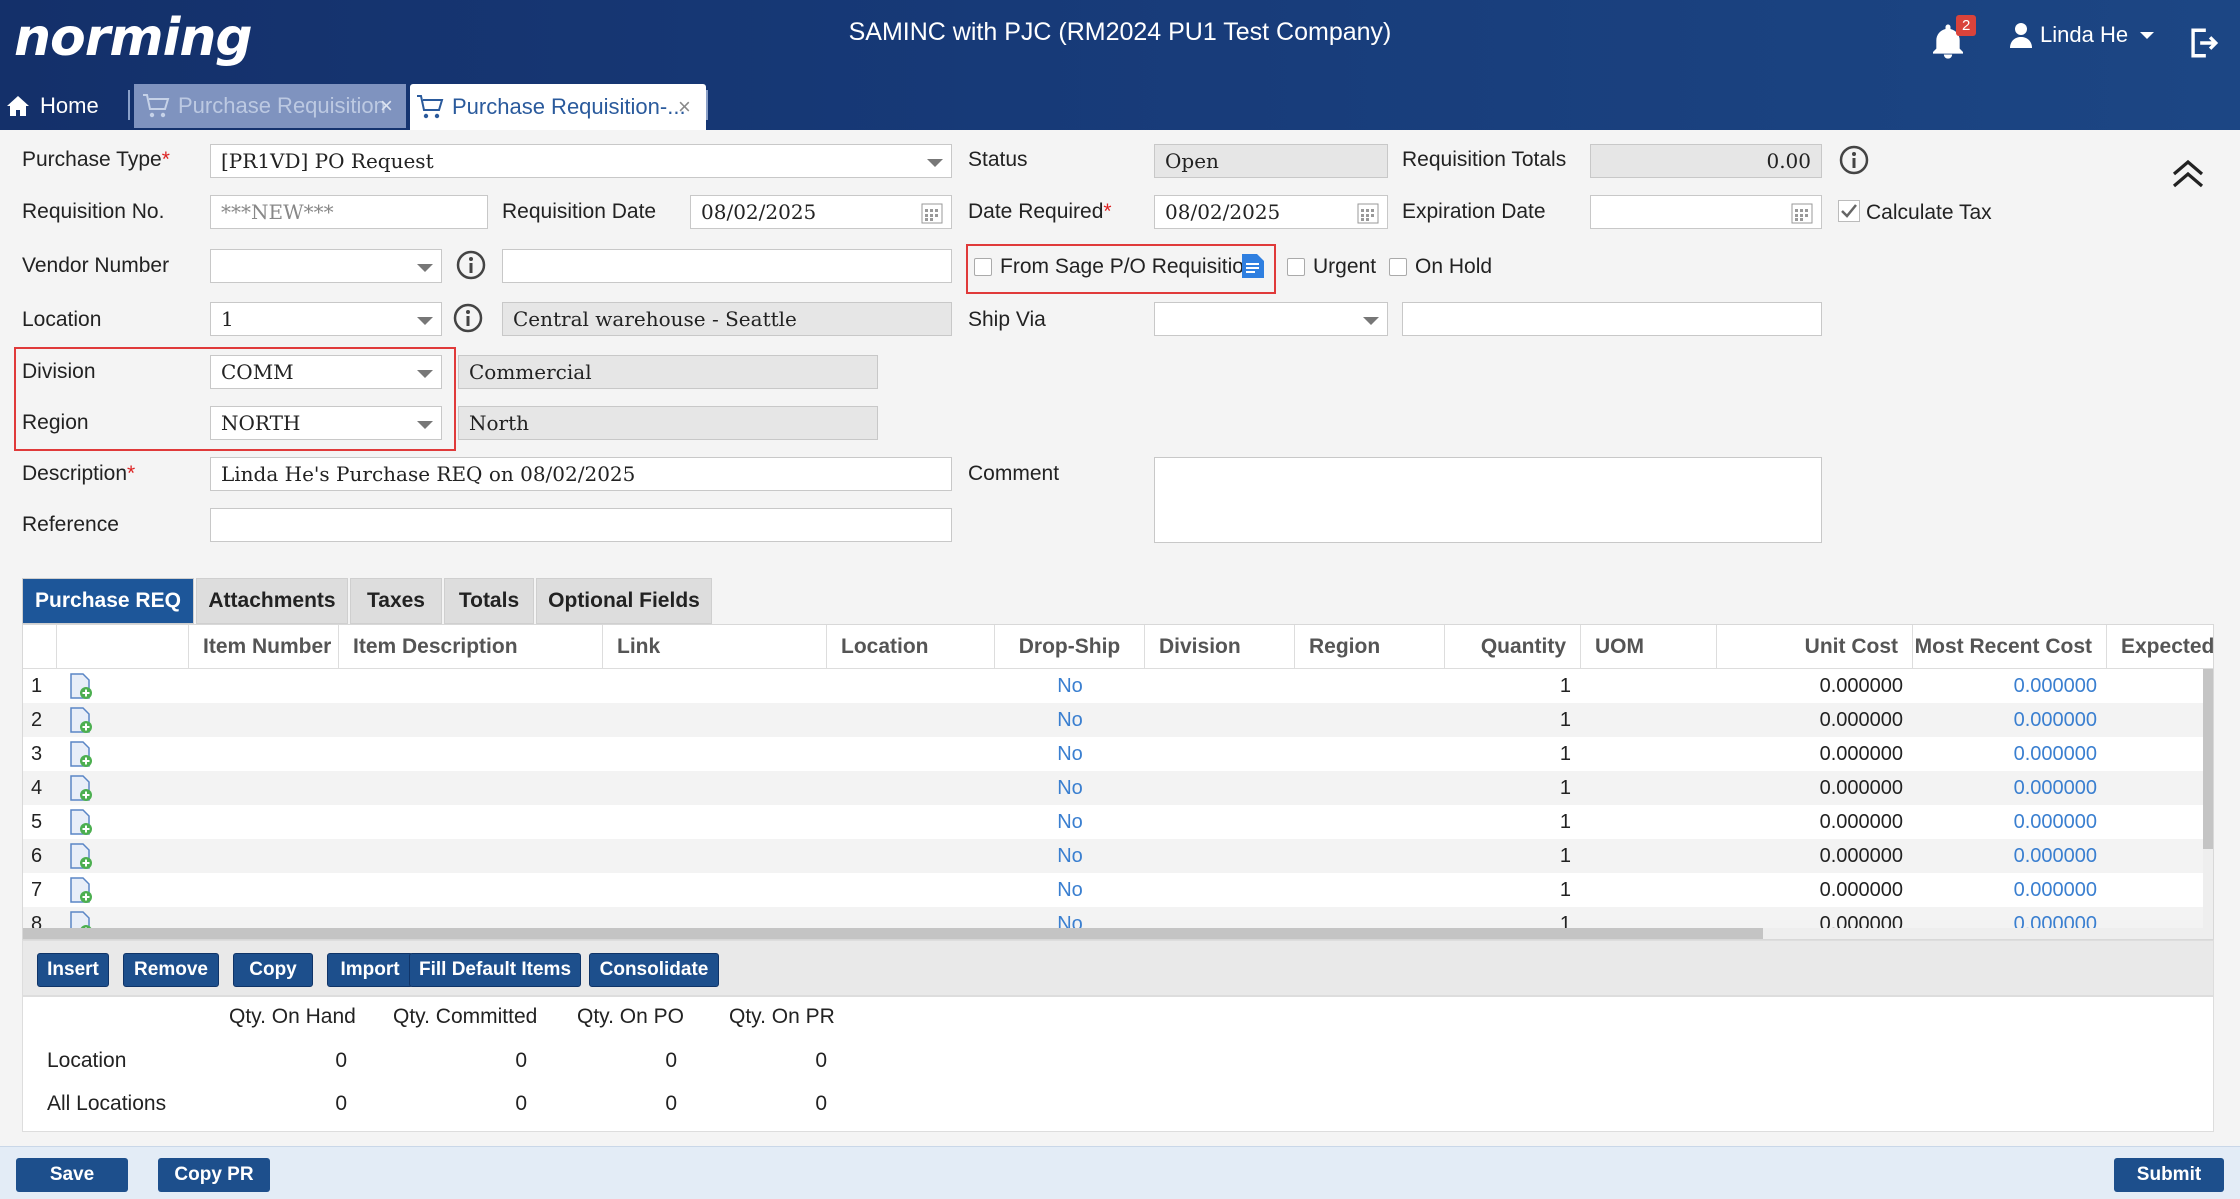 This screenshot has height=1199, width=2240. What do you see at coordinates (326, 423) in the screenshot?
I see `region-select: NORTH` at bounding box center [326, 423].